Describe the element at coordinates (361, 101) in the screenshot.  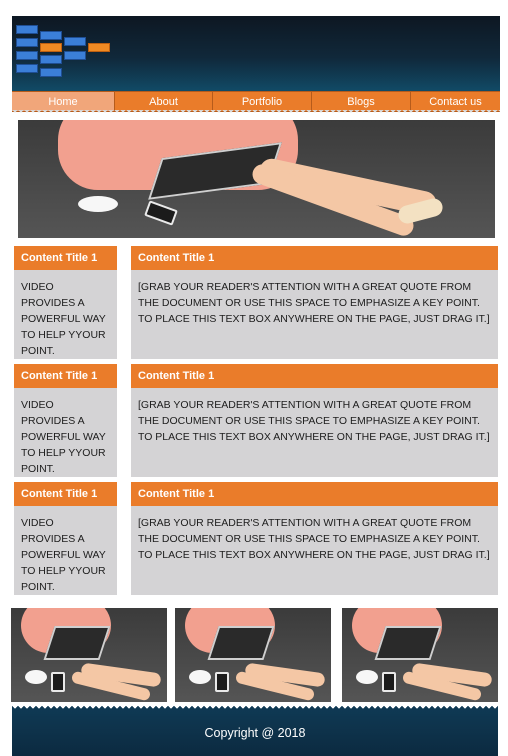
I see `nav-blogs: Blogs` at that location.